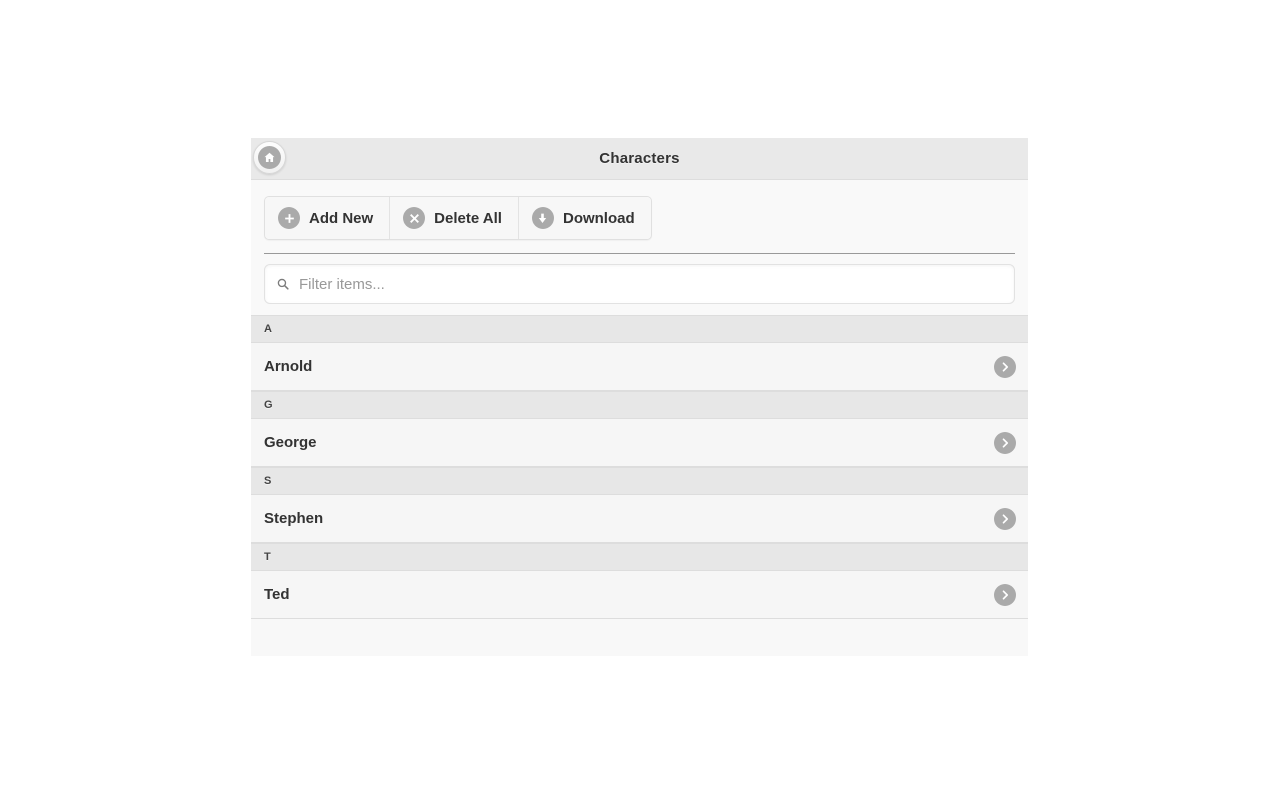  I want to click on download-label: Download, so click(598, 218).